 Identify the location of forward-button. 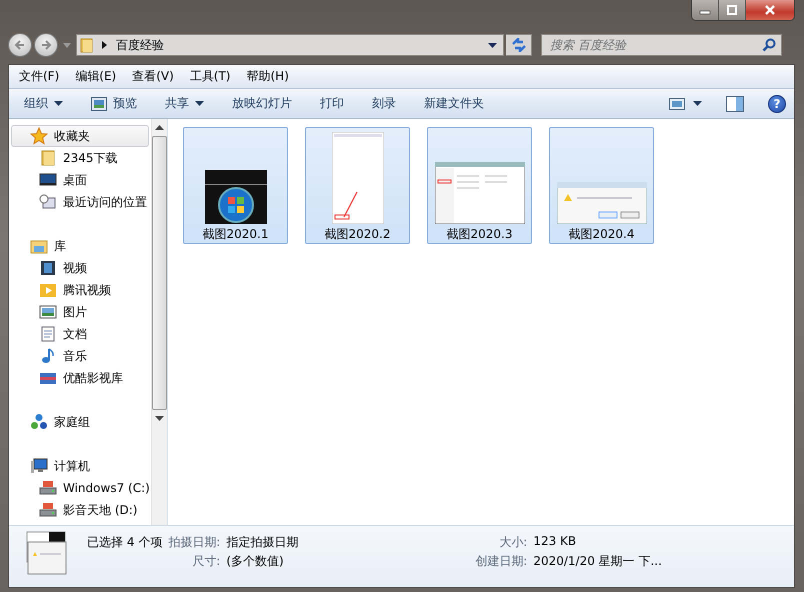
(46, 45).